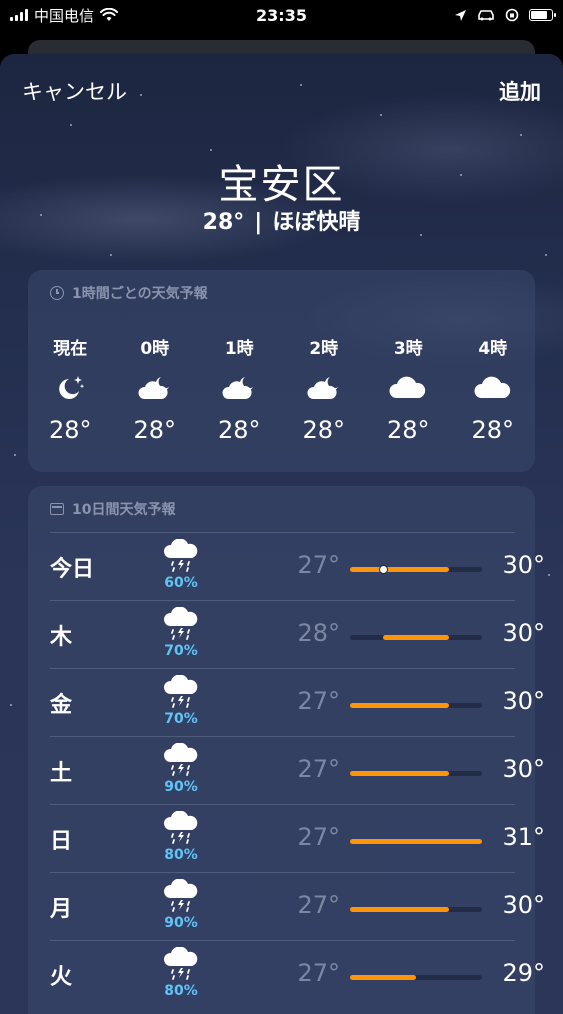 This screenshot has height=1014, width=563. I want to click on precip-chance: 60%, so click(181, 583).